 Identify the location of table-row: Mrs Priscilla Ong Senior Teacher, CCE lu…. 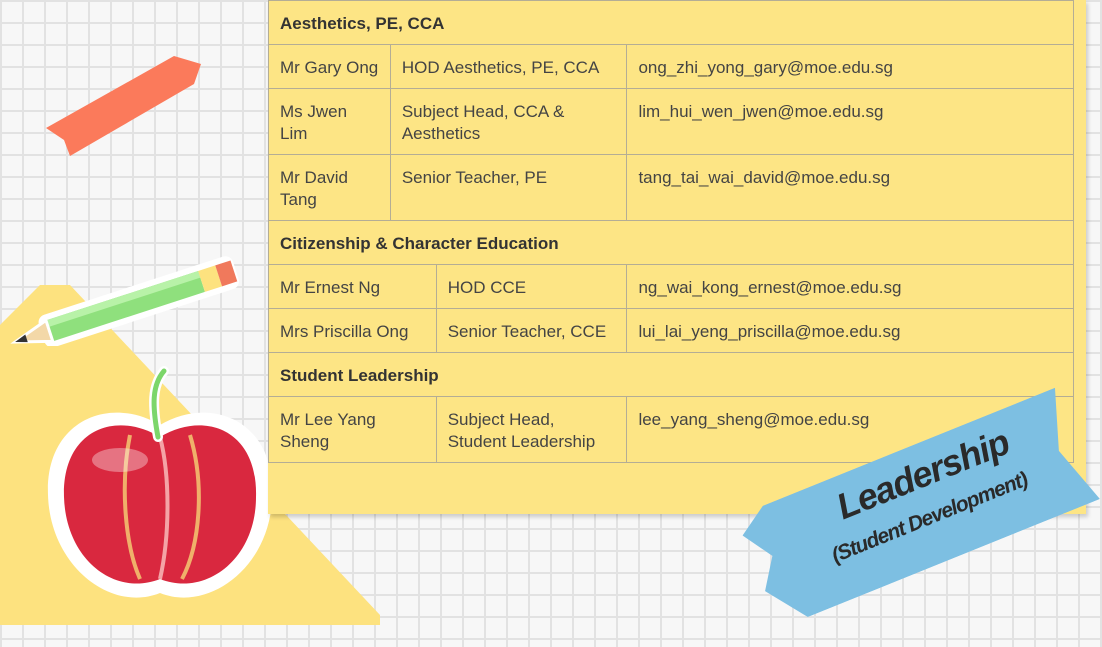
(671, 330).